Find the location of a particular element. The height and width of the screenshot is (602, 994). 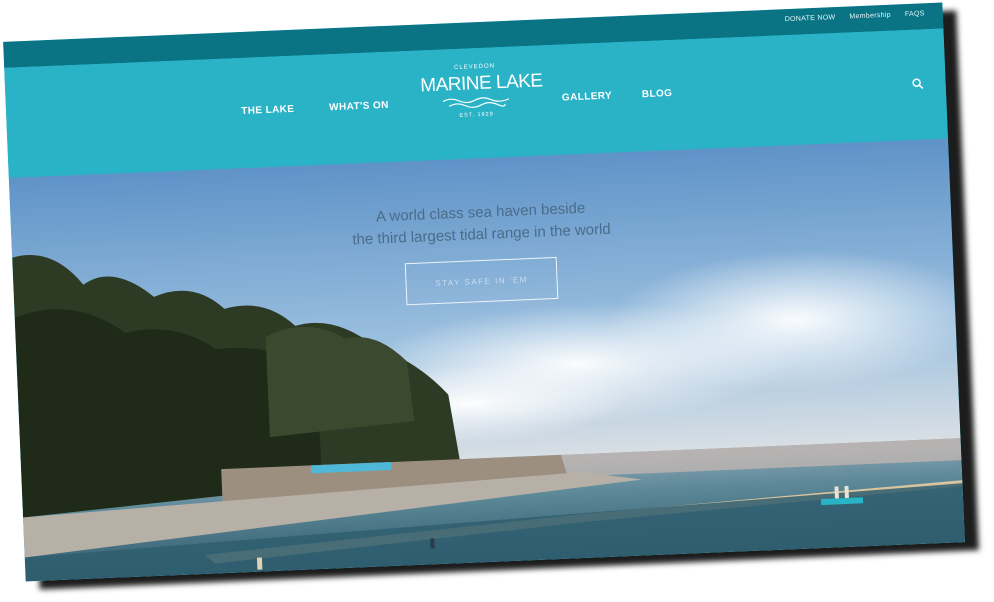

logo-main-text: MARINE LAKE is located at coordinates (481, 83).